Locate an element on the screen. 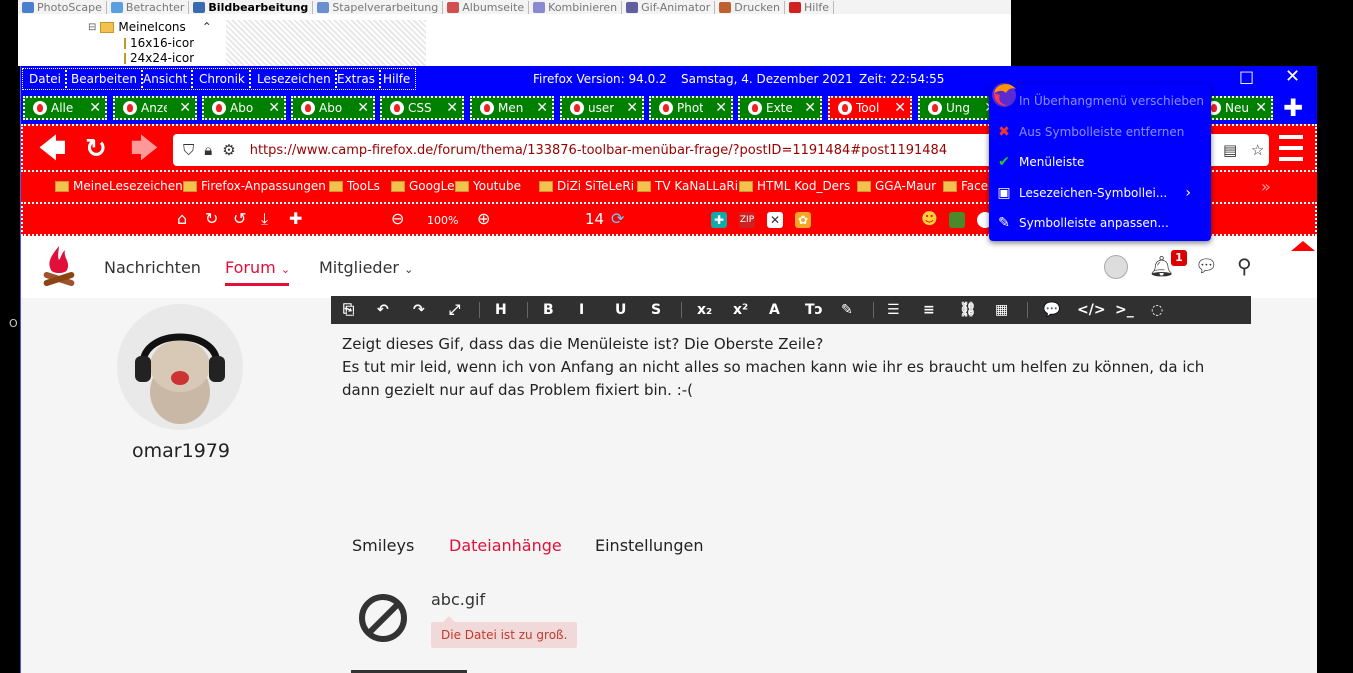 Image resolution: width=1353 pixels, height=673 pixels. tree-item-16x16: 16x16-icons is located at coordinates (159, 43).